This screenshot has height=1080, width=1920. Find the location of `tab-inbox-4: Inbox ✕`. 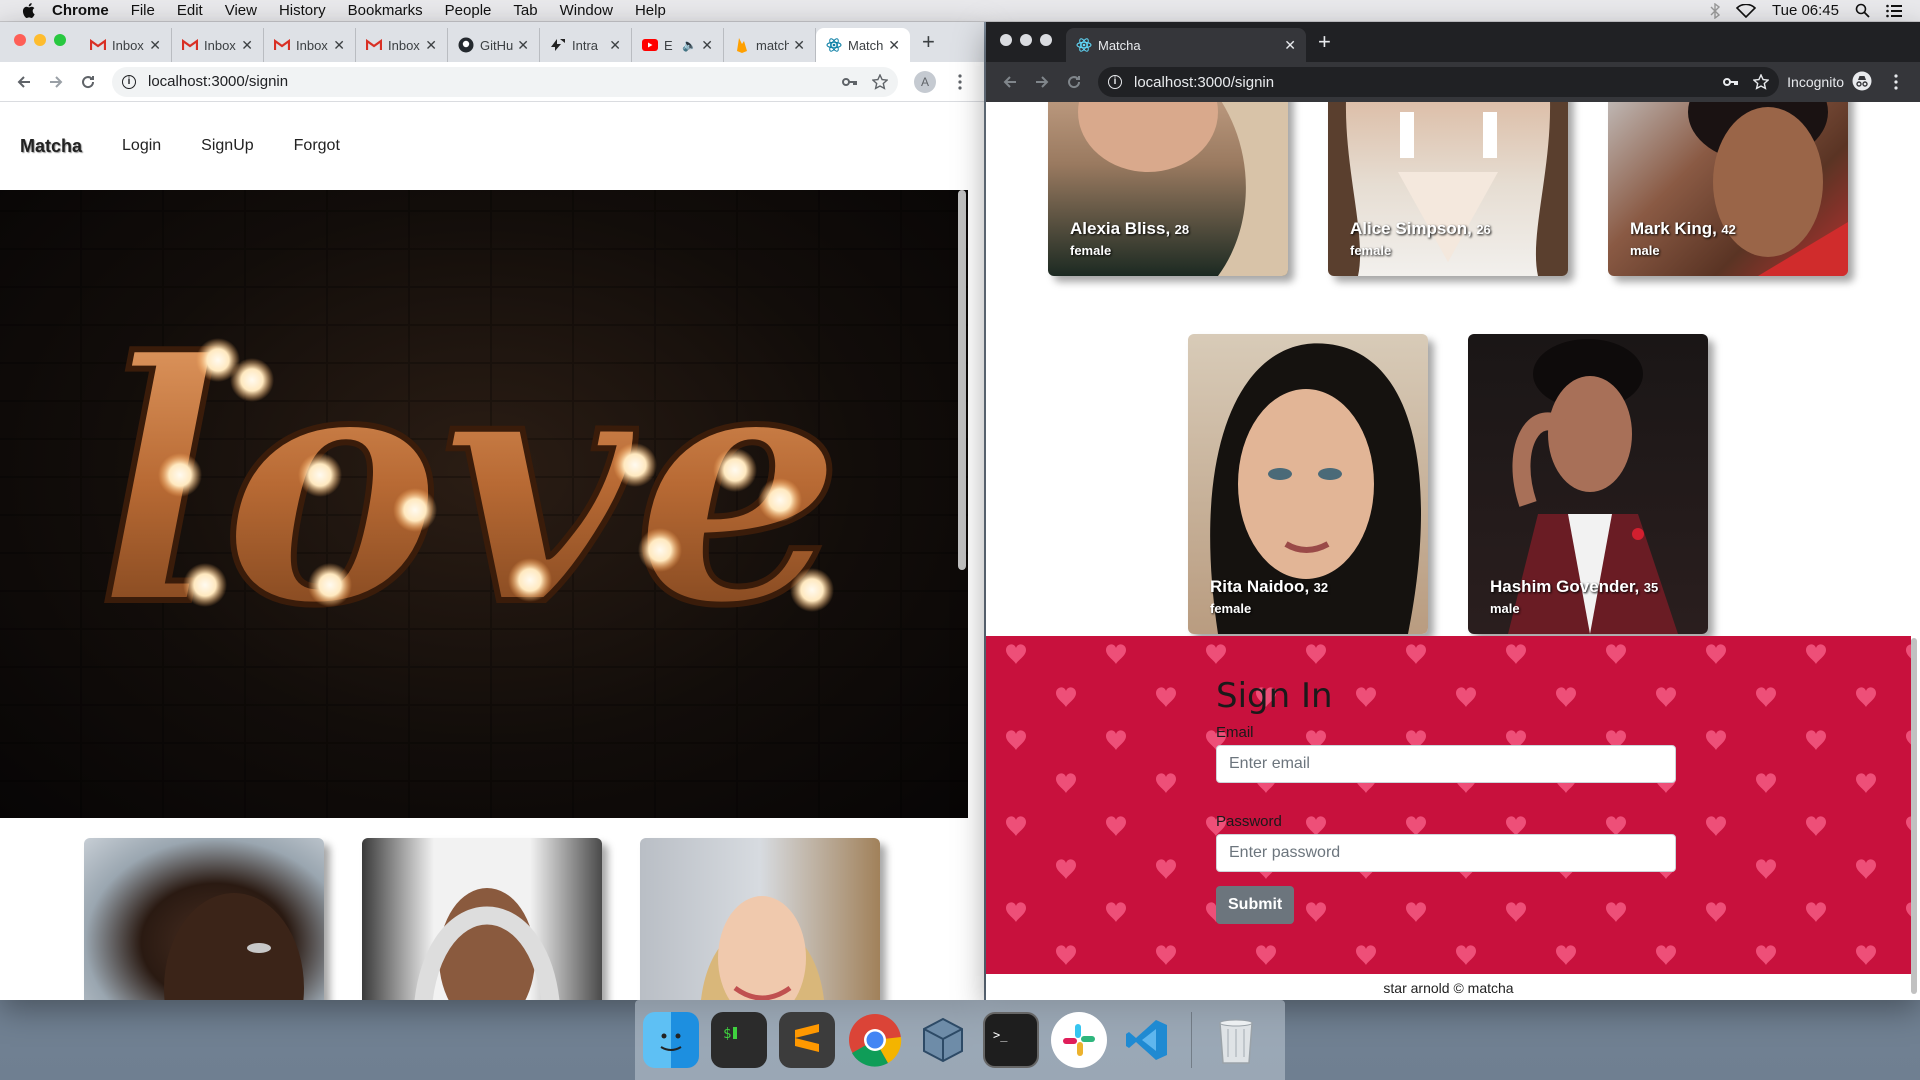

tab-inbox-4: Inbox ✕ is located at coordinates (402, 45).